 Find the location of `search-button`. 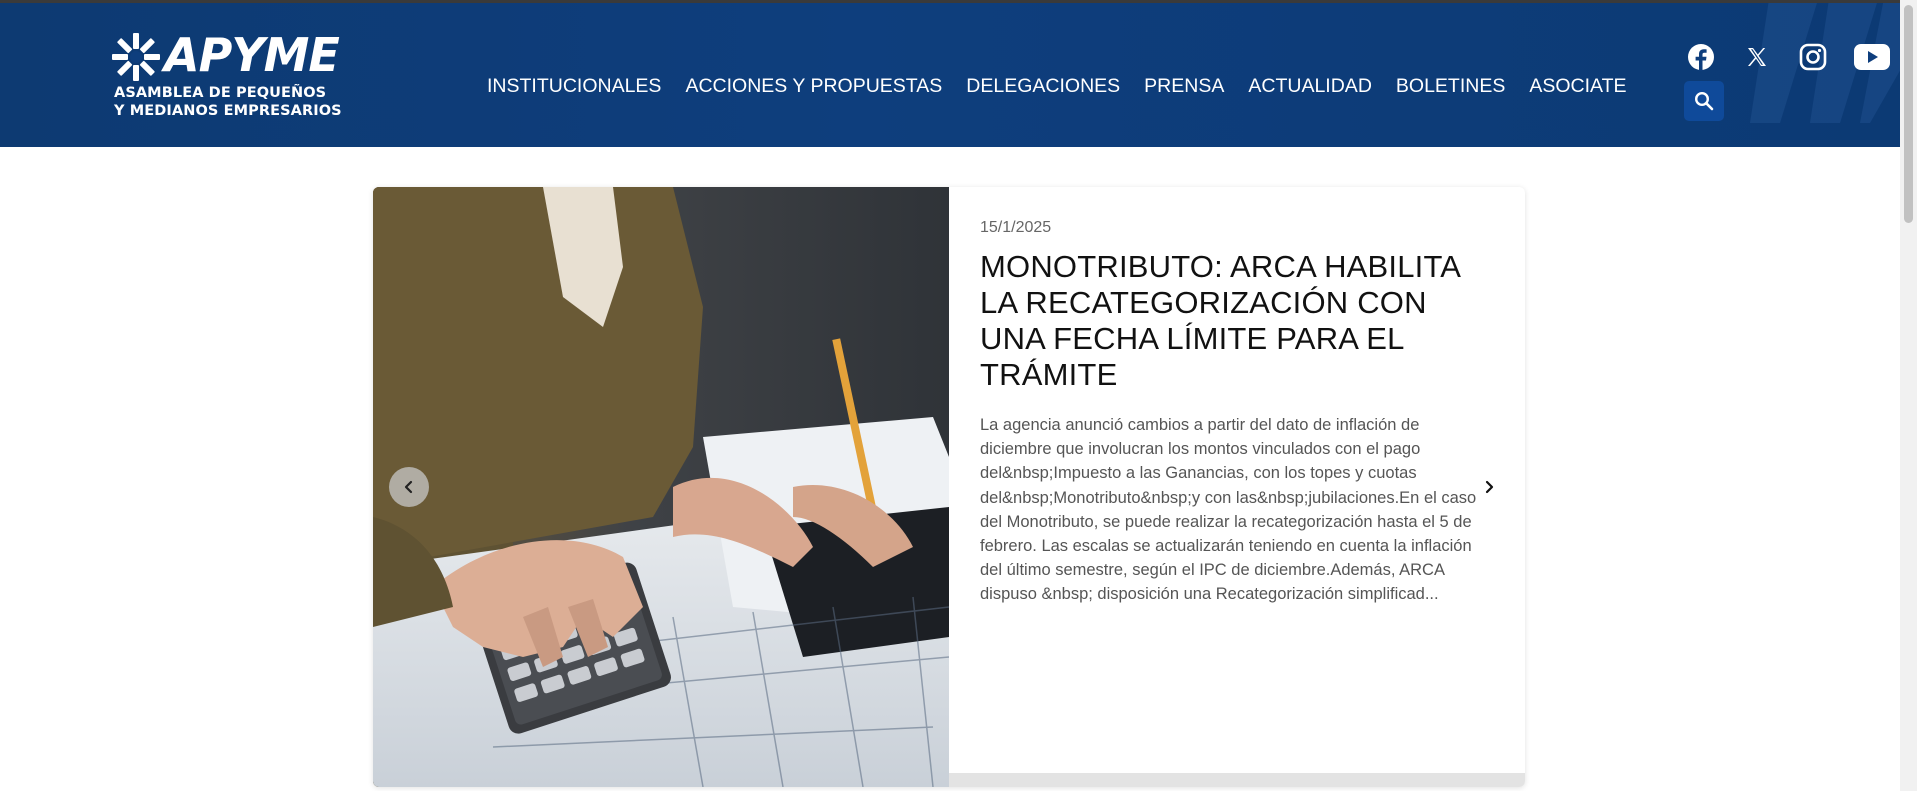

search-button is located at coordinates (1704, 101).